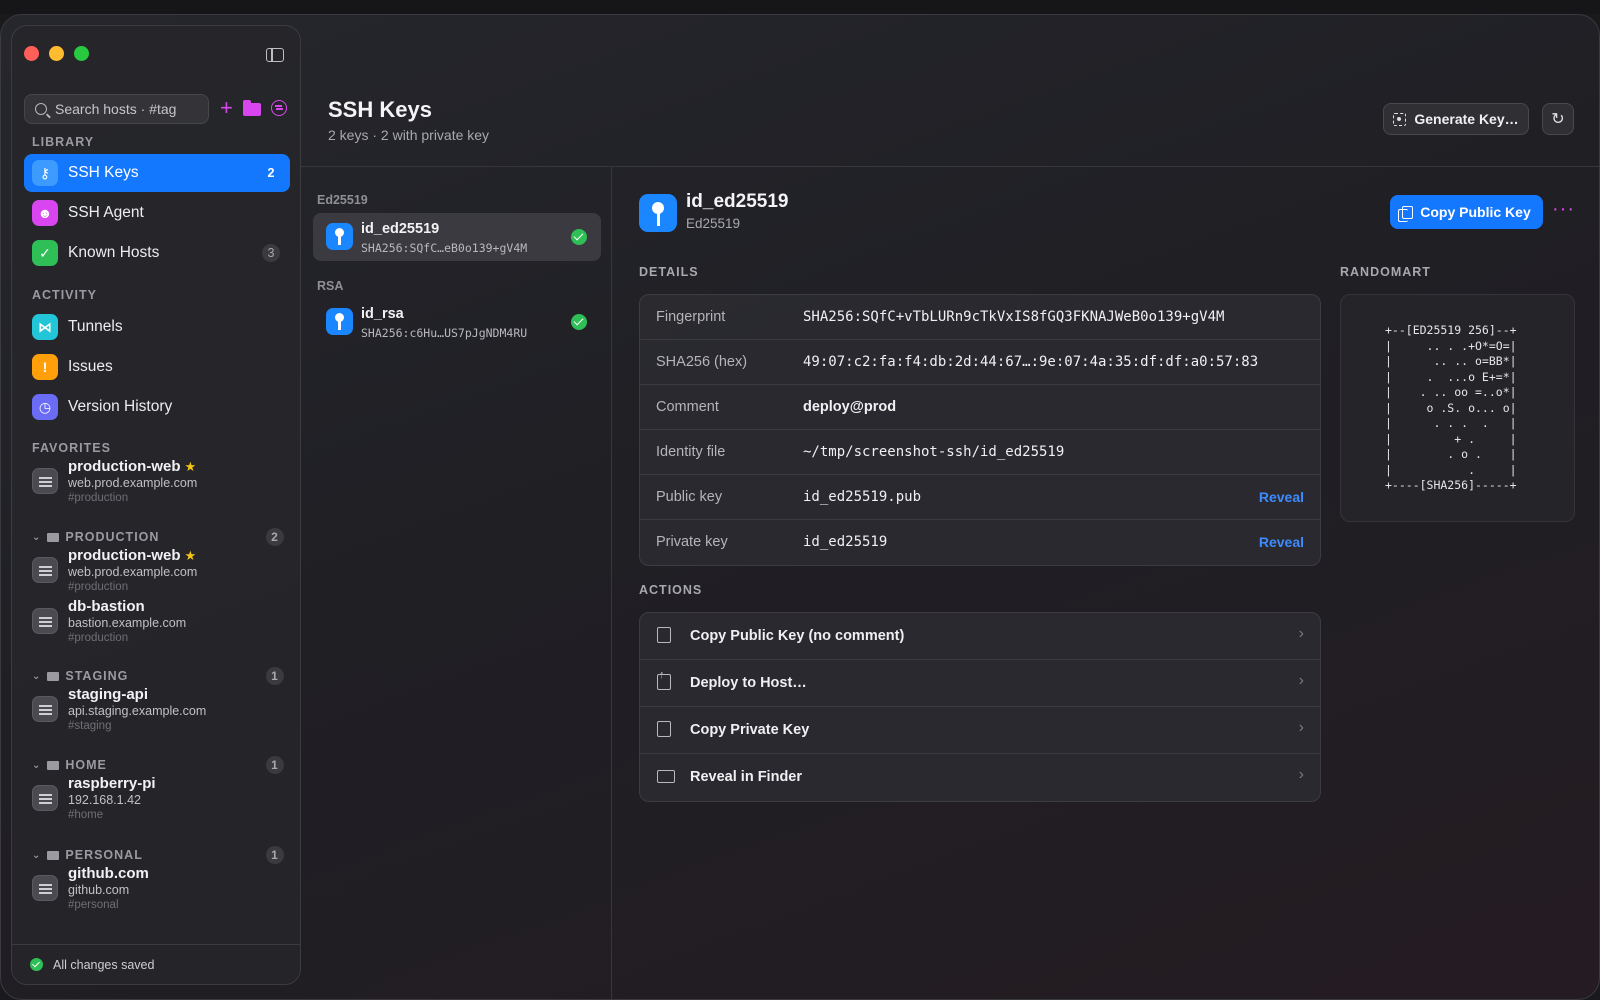 Image resolution: width=1600 pixels, height=1000 pixels. What do you see at coordinates (103, 172) in the screenshot?
I see `sidebar-item-label: SSH Keys` at bounding box center [103, 172].